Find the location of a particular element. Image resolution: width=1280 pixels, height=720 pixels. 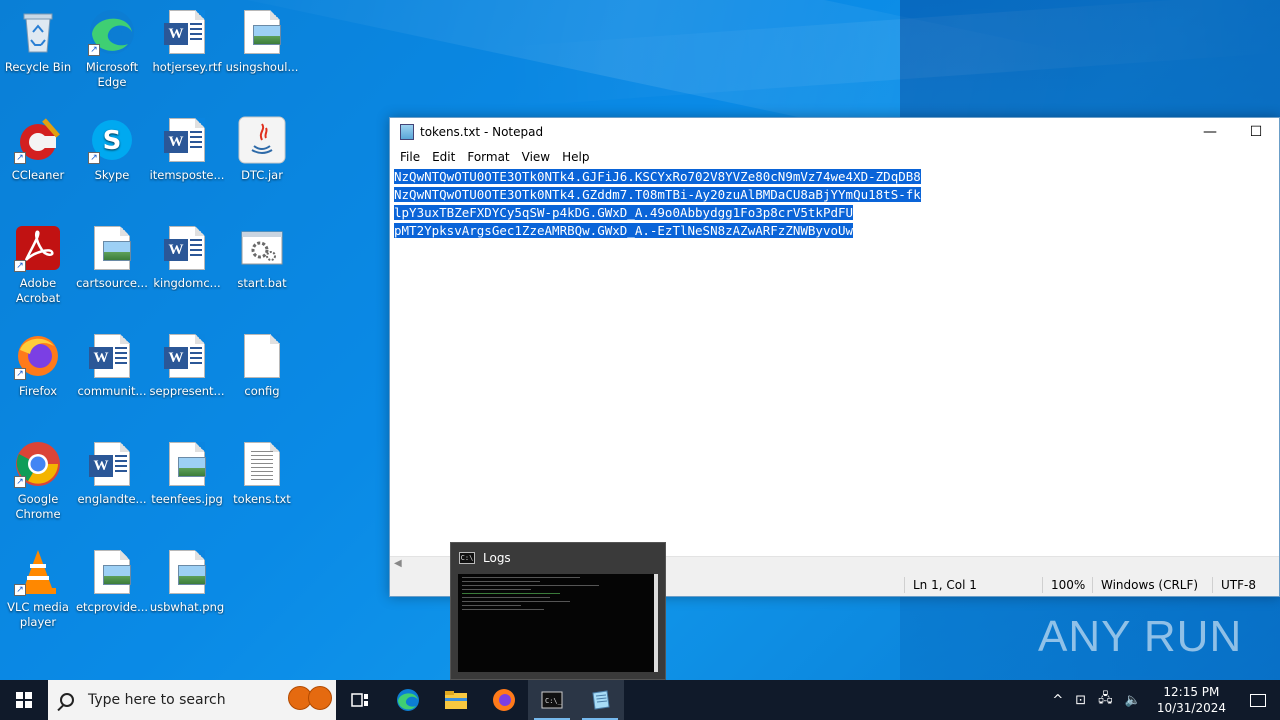

desktop-icon-start-bat: start.bat is located at coordinates (262, 268).